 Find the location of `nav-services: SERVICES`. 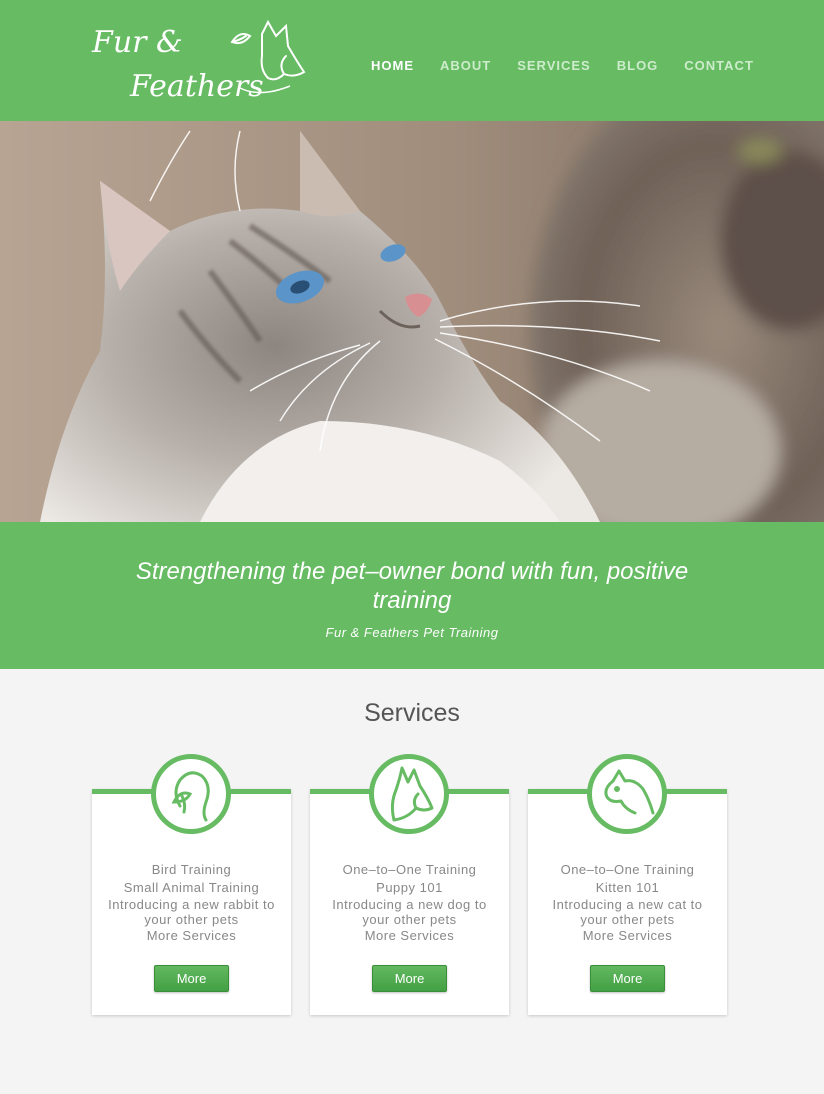

nav-services: SERVICES is located at coordinates (554, 66).